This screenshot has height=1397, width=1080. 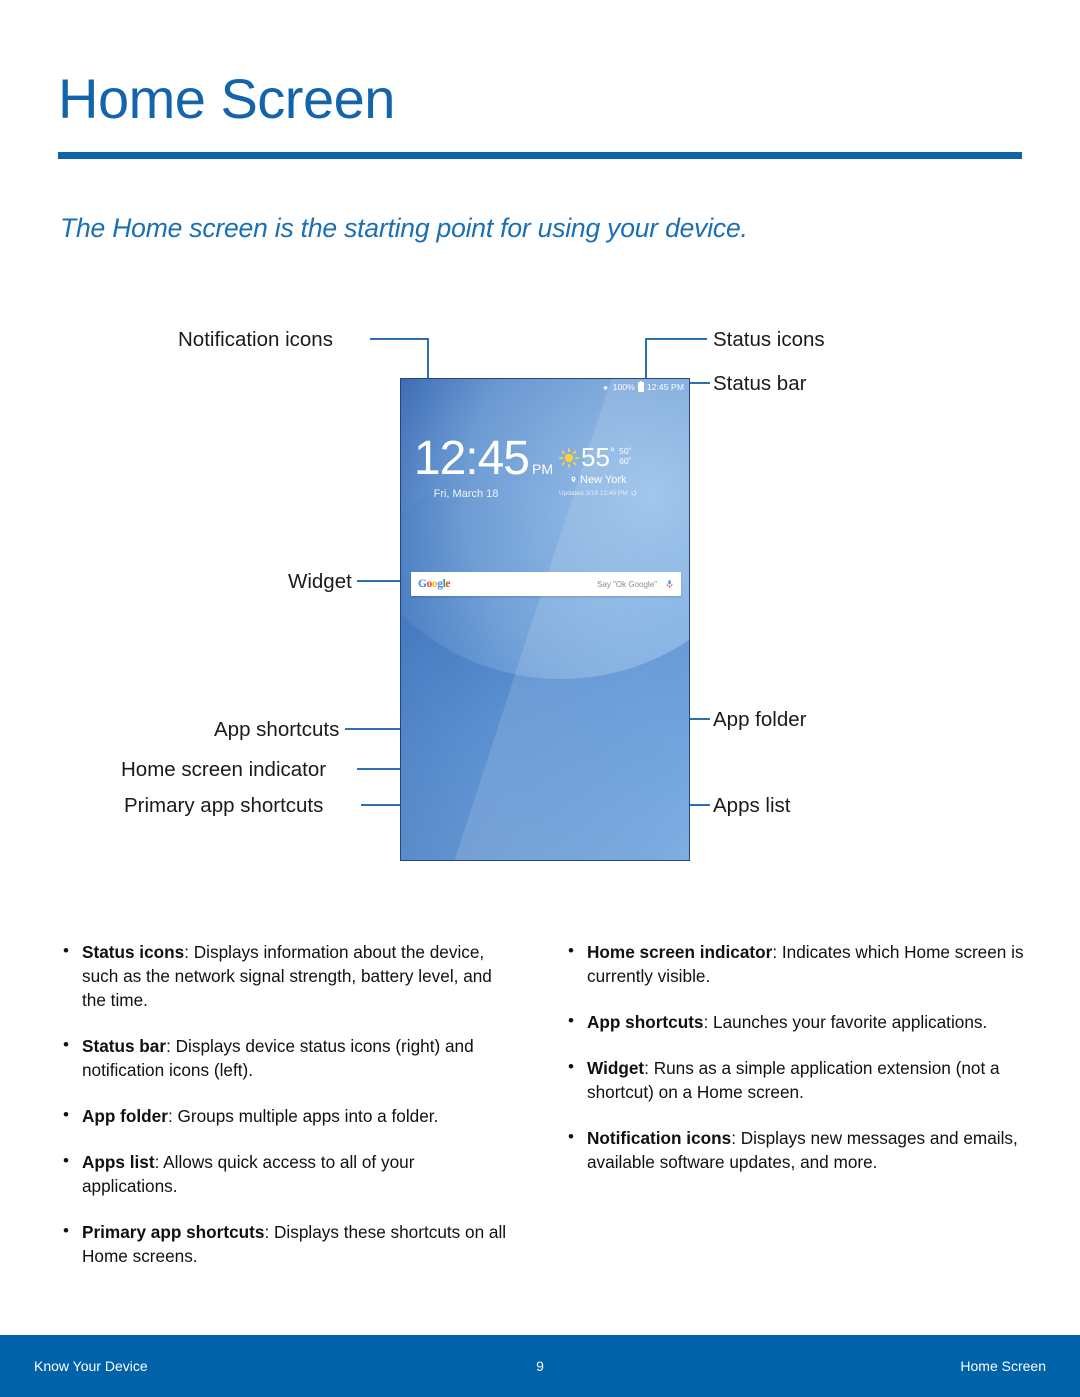 What do you see at coordinates (277, 729) in the screenshot?
I see `callout-app-shortcuts: App shortcuts` at bounding box center [277, 729].